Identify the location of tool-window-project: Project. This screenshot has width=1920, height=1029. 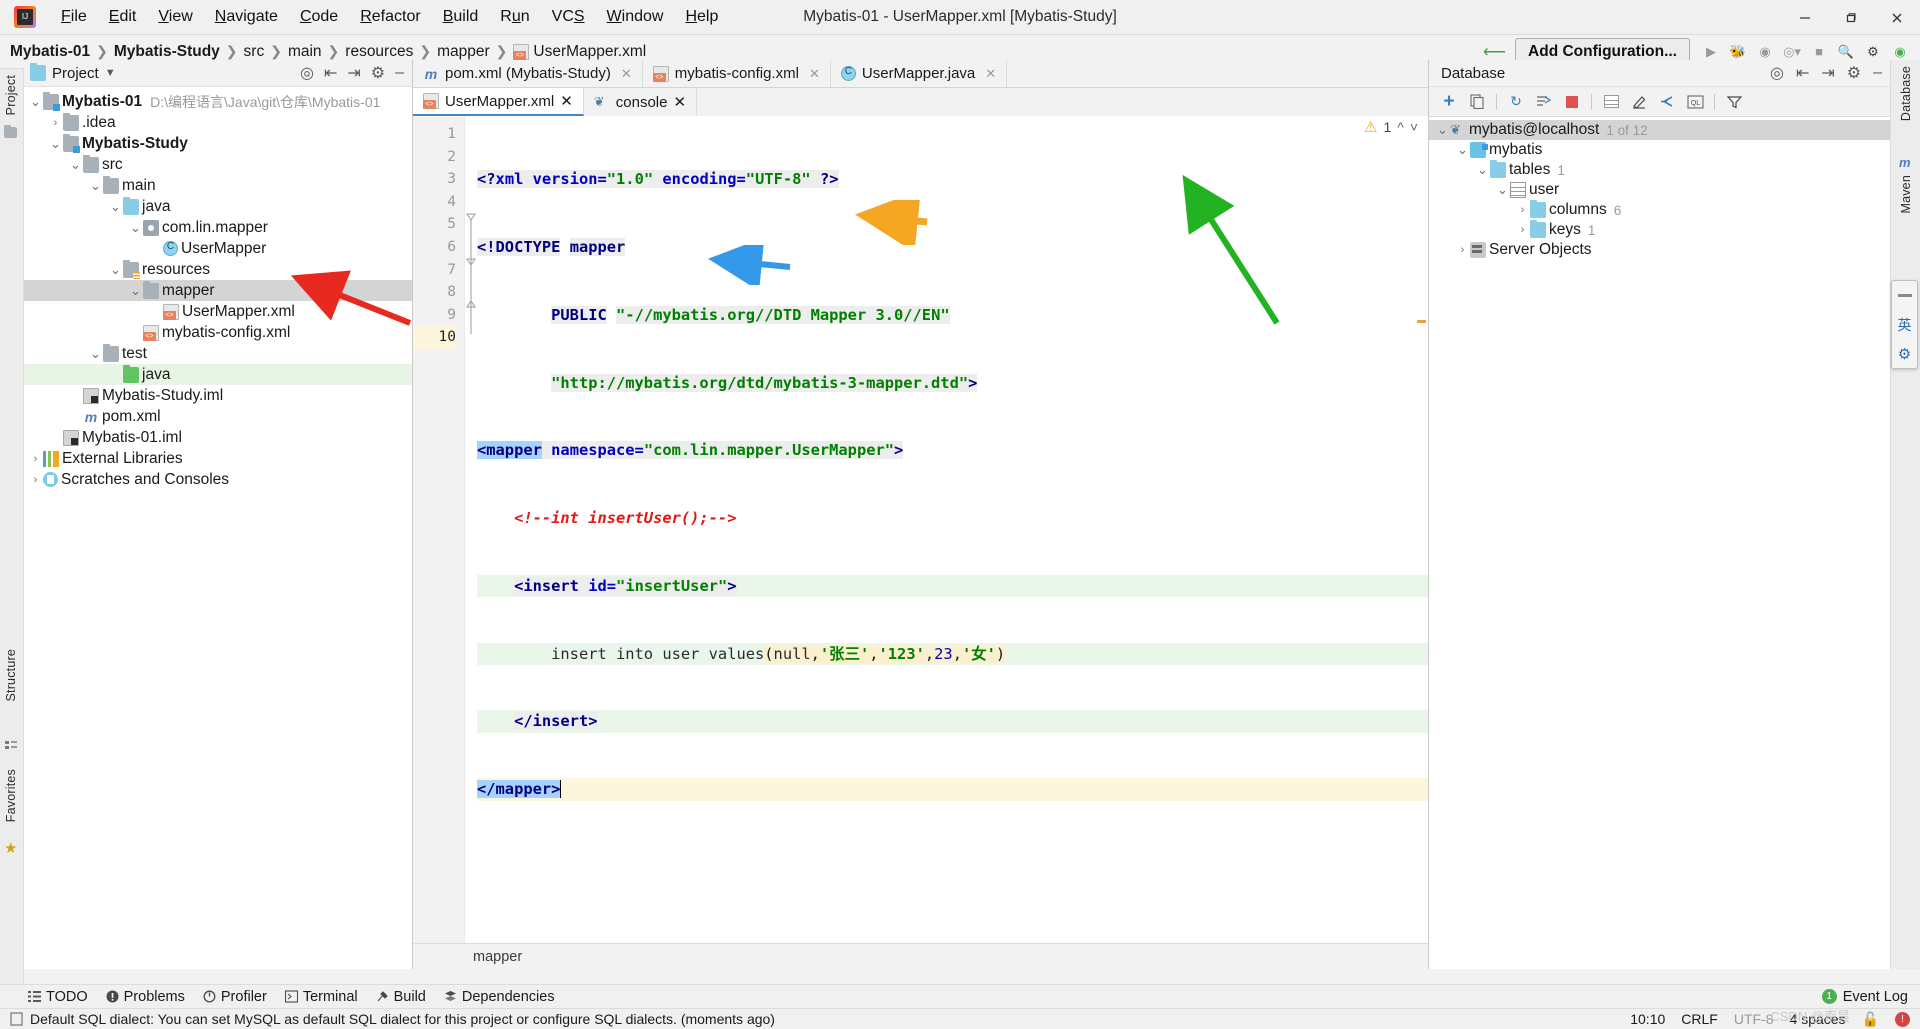
(11, 95).